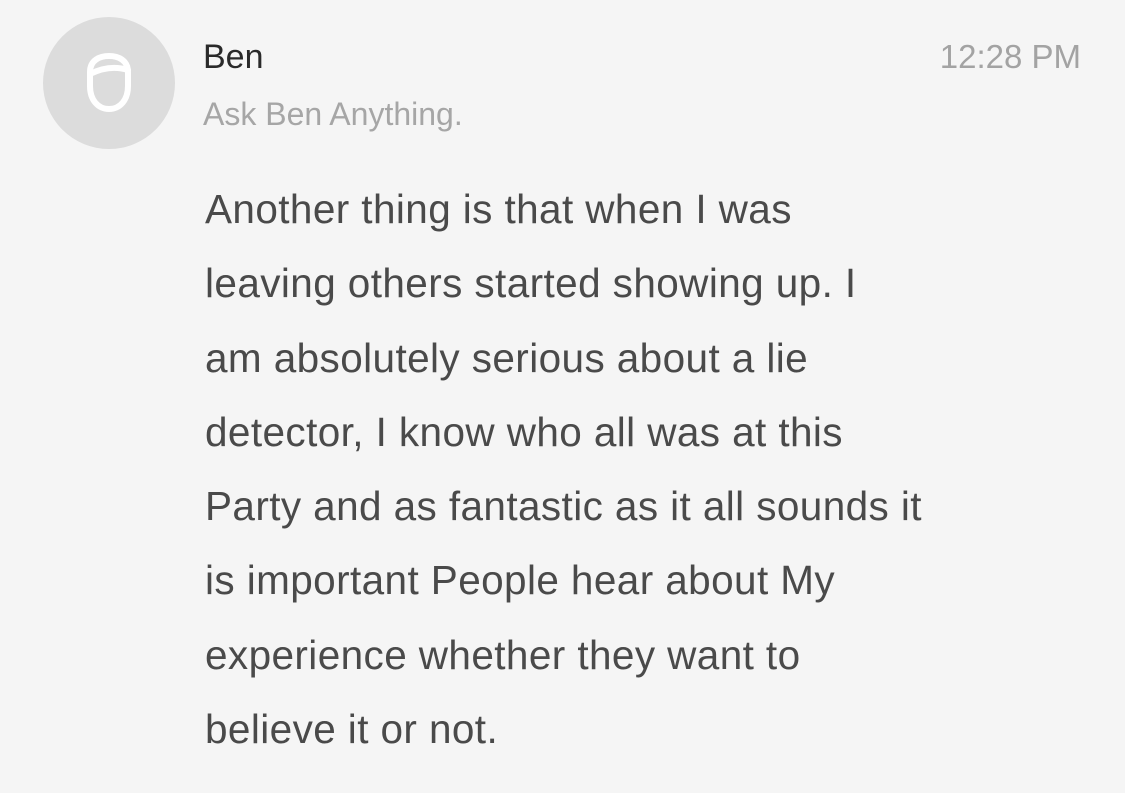 The height and width of the screenshot is (793, 1125). I want to click on avatar, so click(109, 83).